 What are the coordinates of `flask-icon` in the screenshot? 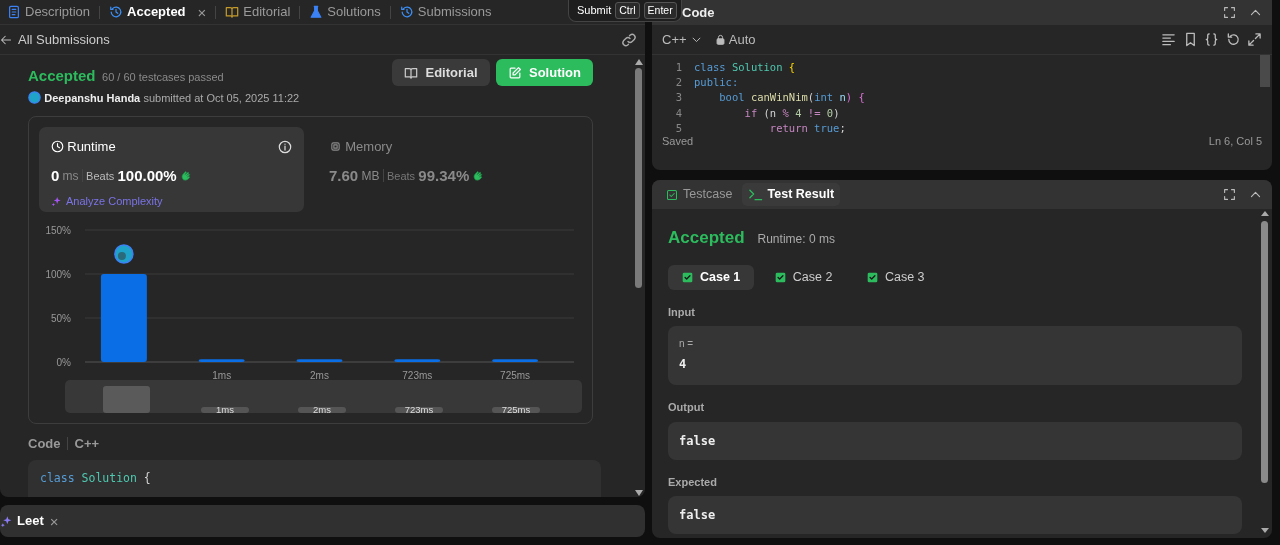 It's located at (316, 12).